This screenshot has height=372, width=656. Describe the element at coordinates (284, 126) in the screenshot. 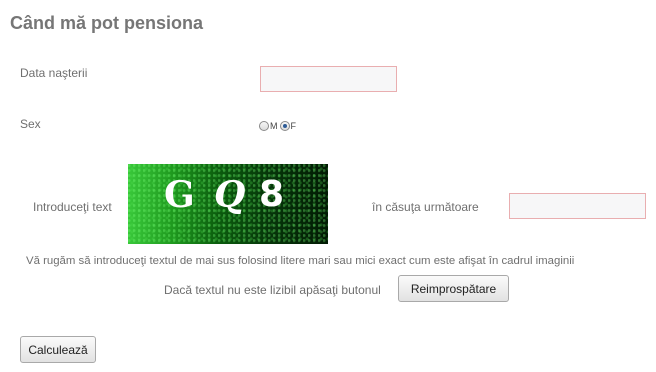

I see `sex-radio-f` at that location.